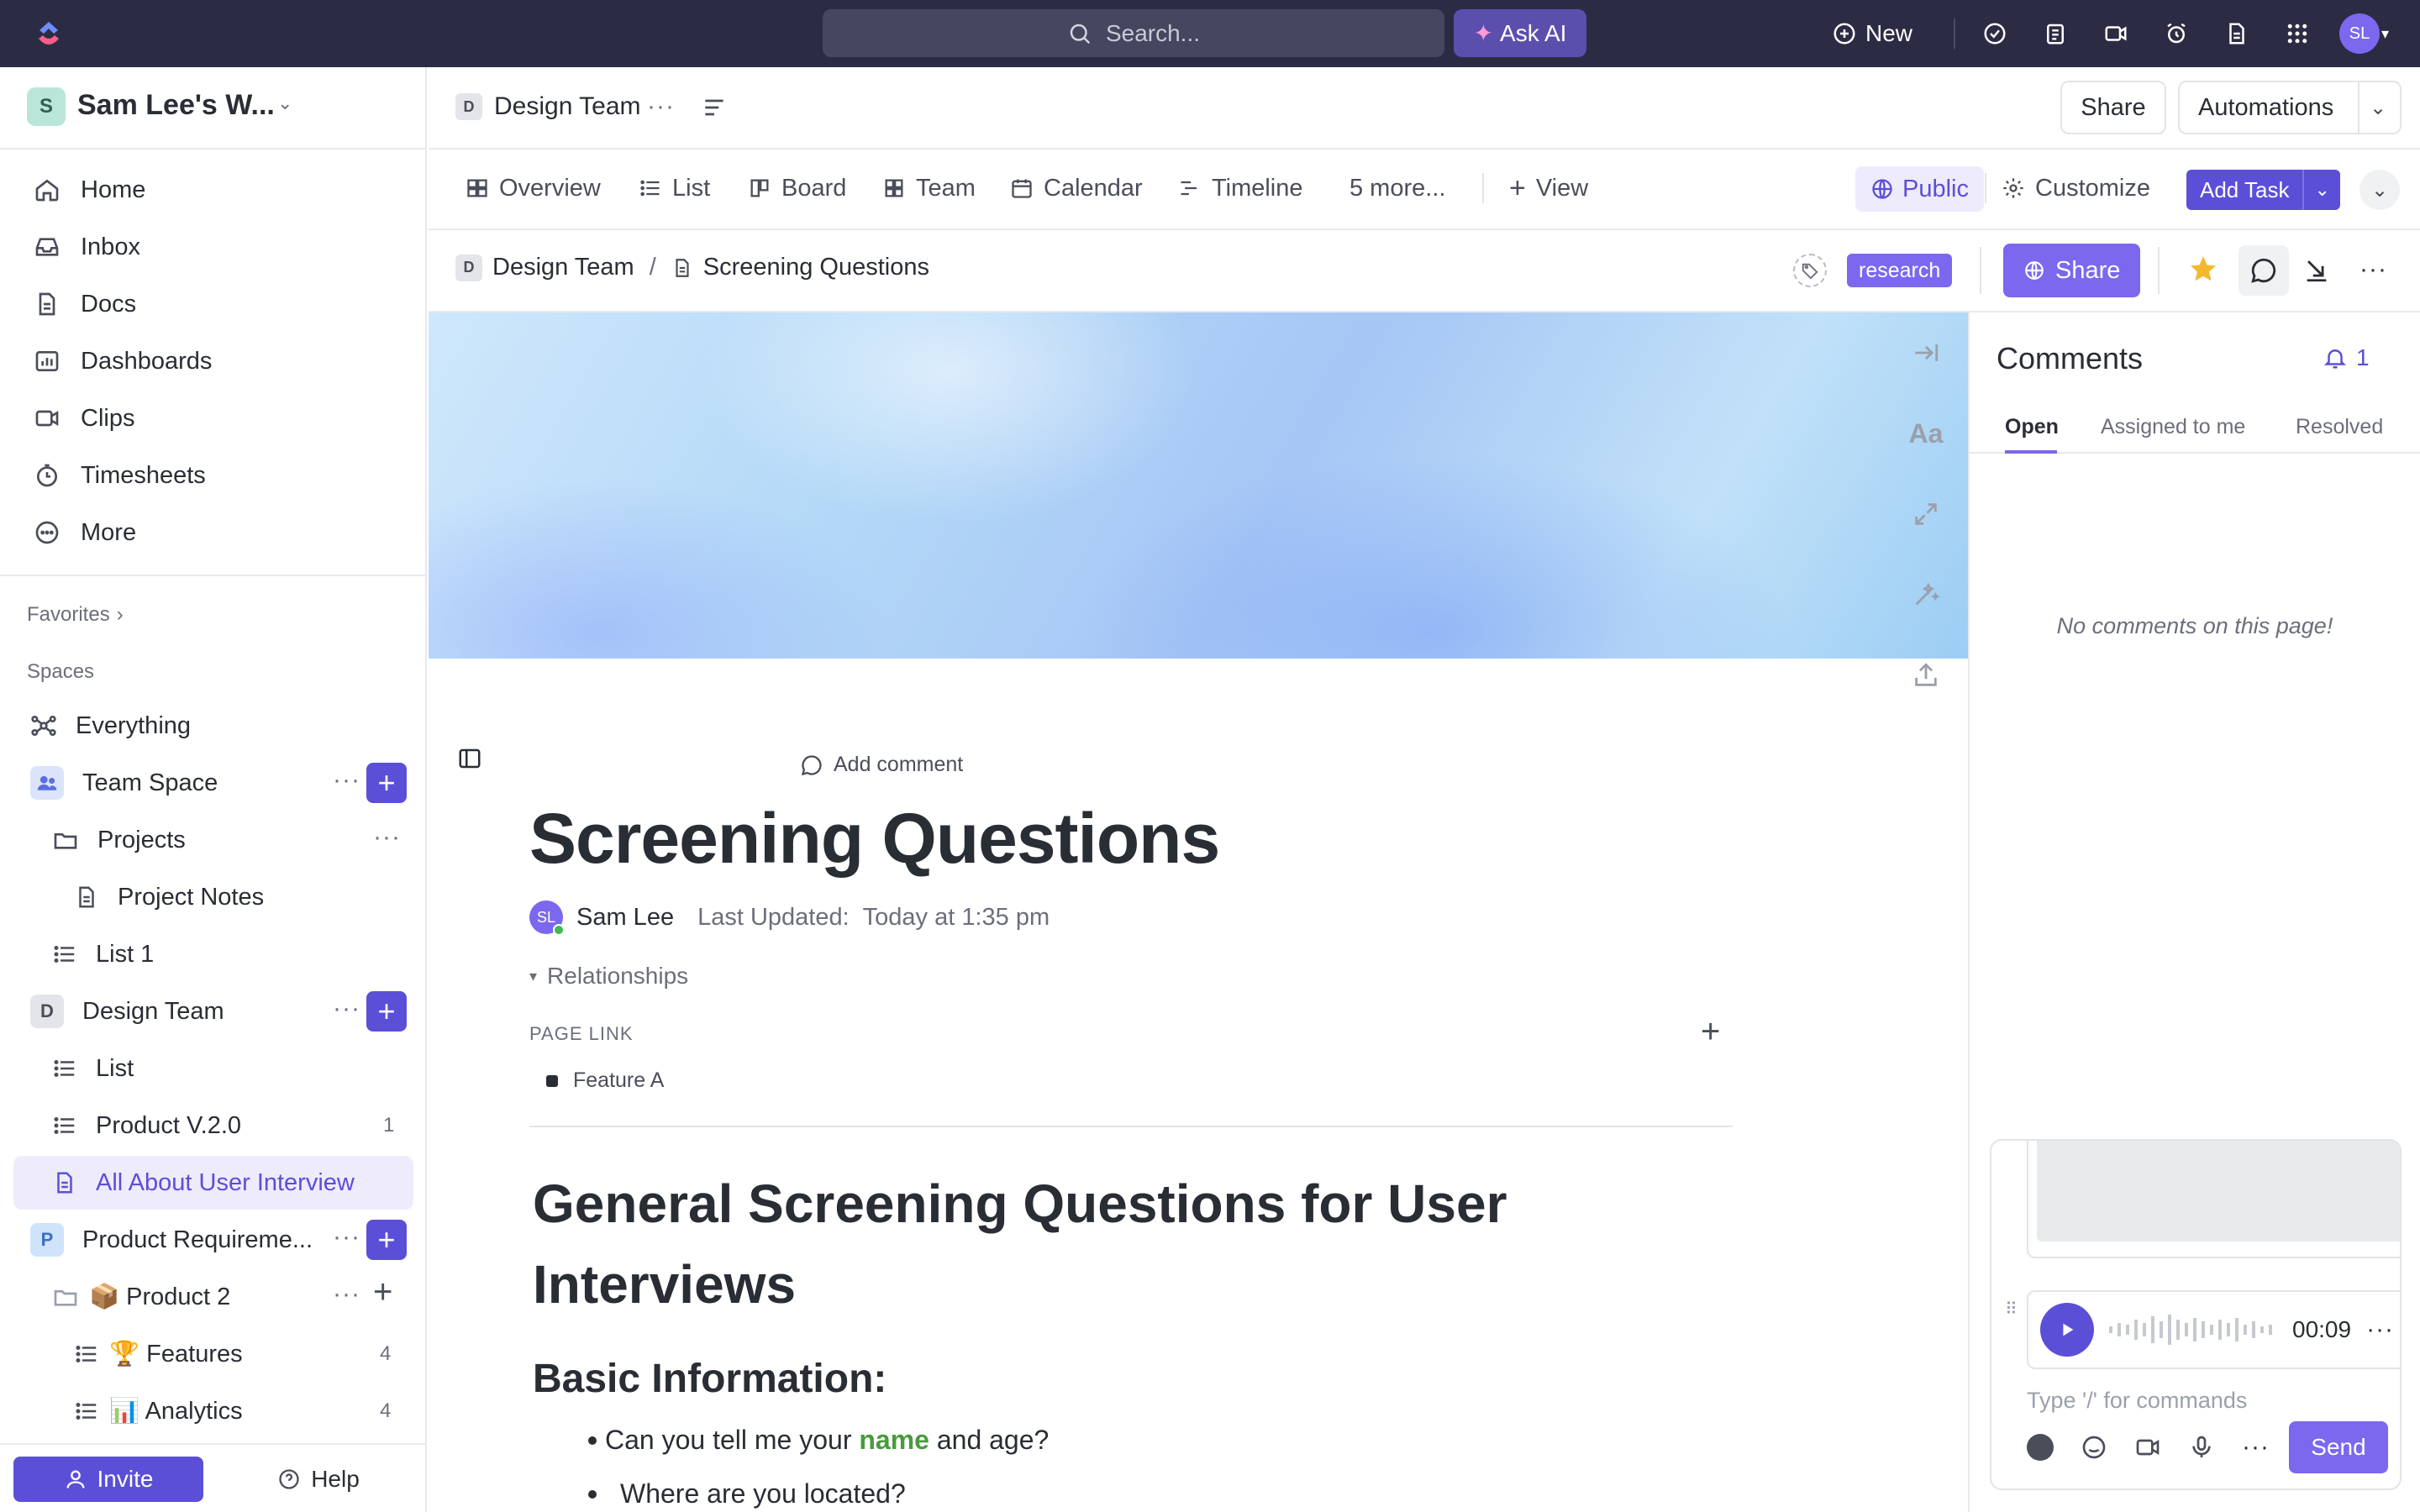  Describe the element at coordinates (2290, 107) in the screenshot. I see `automations-button: Automations` at that location.